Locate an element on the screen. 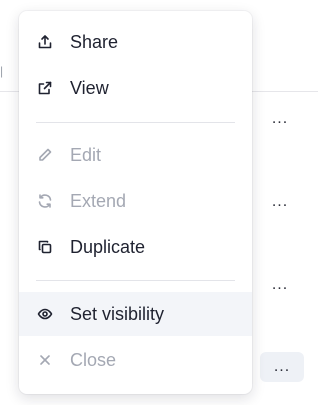  menu-item-duplicate: Duplicate is located at coordinates (135, 247).